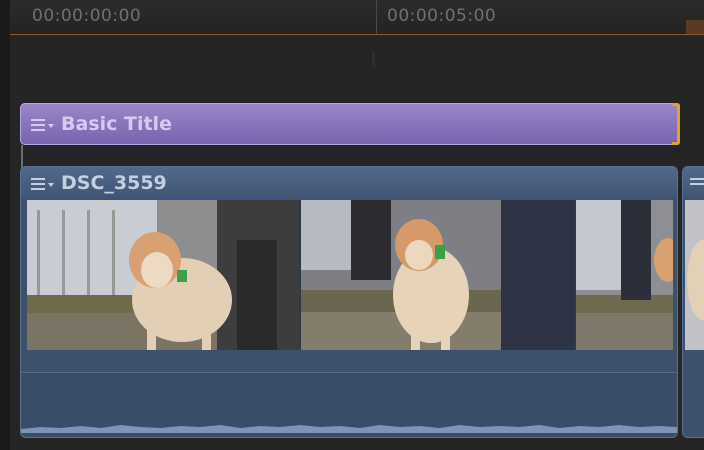 This screenshot has width=704, height=450. Describe the element at coordinates (350, 124) in the screenshot. I see `title-clip: Basic Title` at that location.